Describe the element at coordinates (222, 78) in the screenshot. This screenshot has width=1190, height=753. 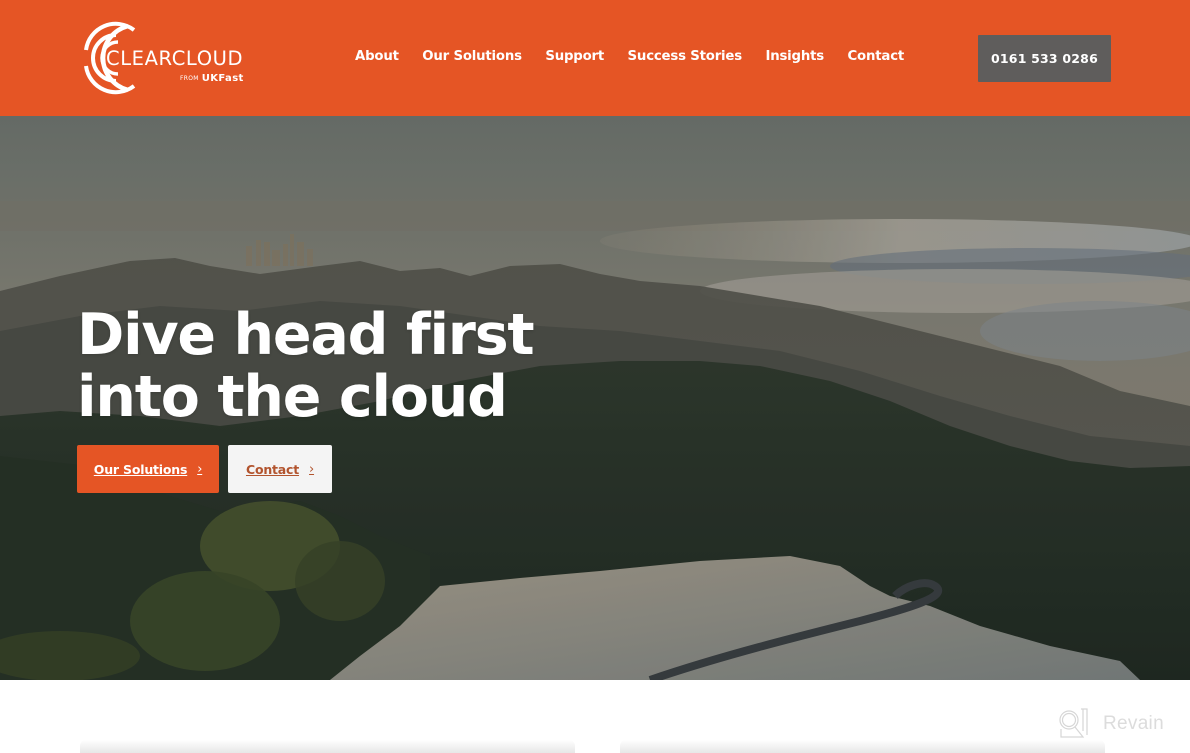
I see `logo-parent-brand: UKFast` at that location.